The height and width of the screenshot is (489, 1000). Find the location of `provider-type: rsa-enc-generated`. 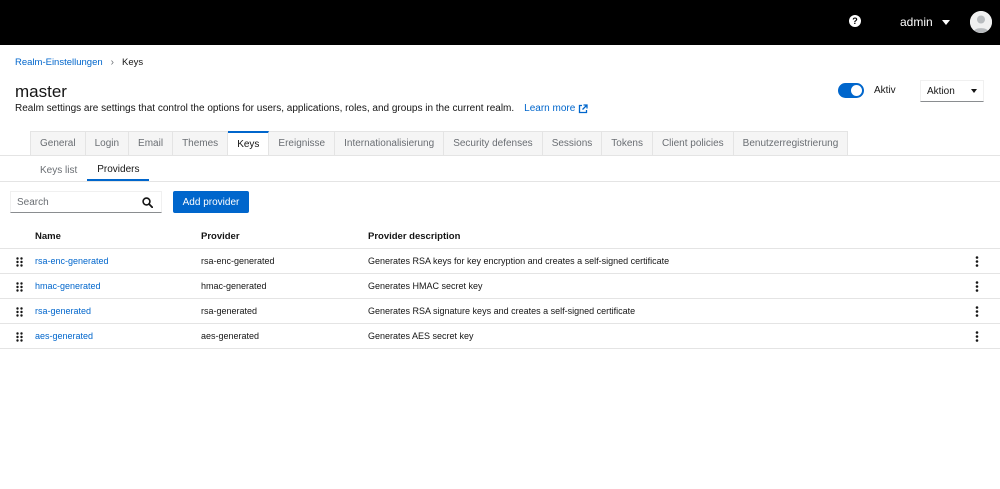

provider-type: rsa-enc-generated is located at coordinates (238, 261).